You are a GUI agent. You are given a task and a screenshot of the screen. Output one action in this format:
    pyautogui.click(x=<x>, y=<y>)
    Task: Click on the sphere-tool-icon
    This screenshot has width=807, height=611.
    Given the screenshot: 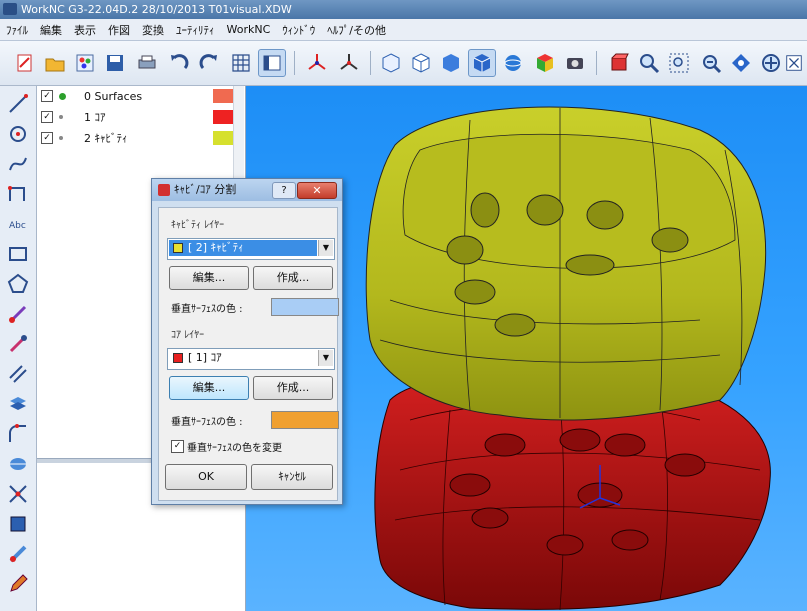 What is the action you would take?
    pyautogui.click(x=18, y=464)
    